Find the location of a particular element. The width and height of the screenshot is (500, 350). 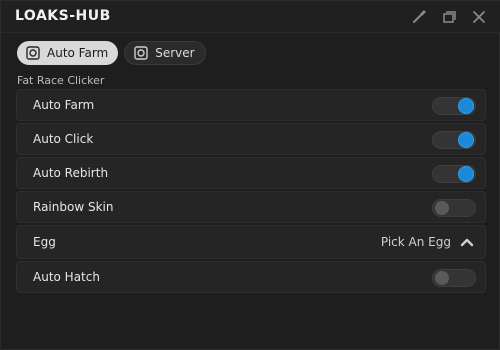

auto-rebirth-toggle is located at coordinates (454, 174).